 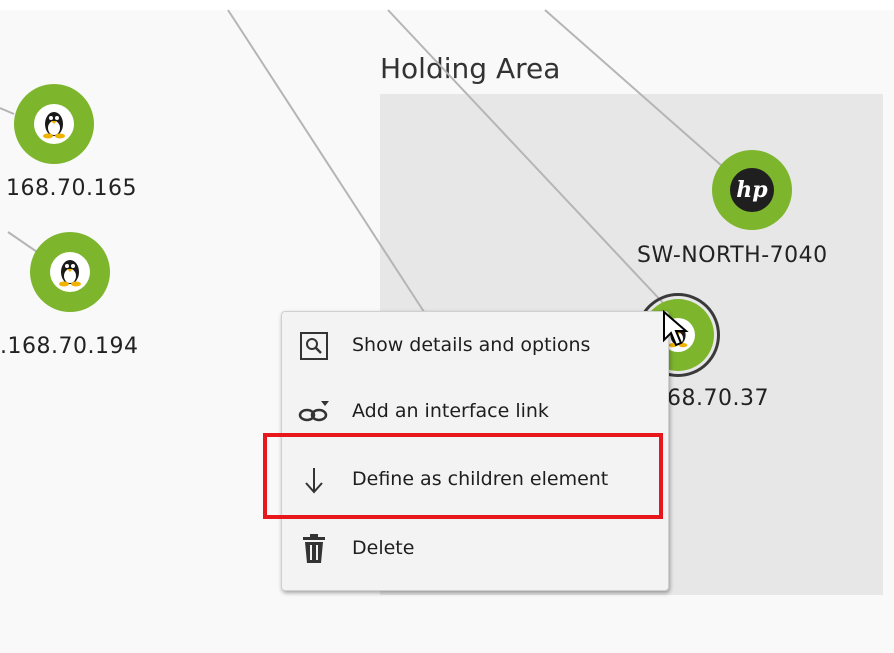 I want to click on mouse-cursor-icon, so click(x=677, y=331).